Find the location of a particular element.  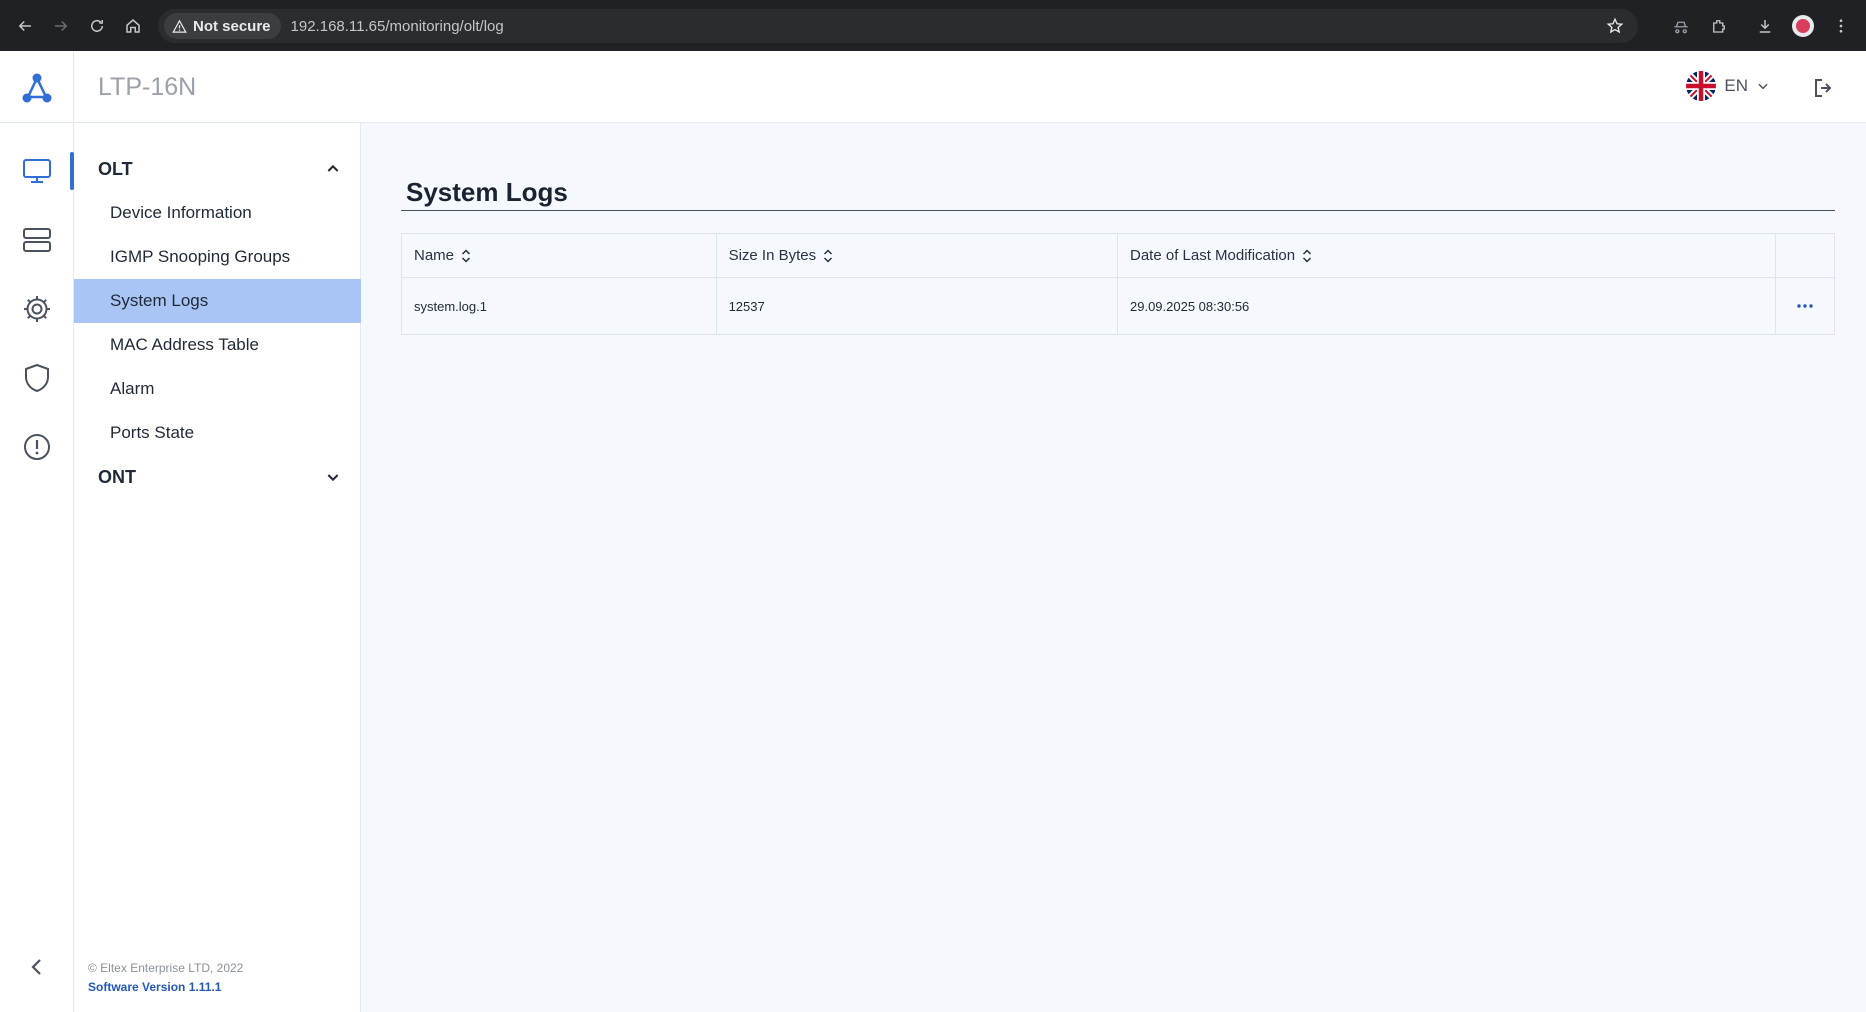

column-header-label: Size In Bytes is located at coordinates (772, 255).